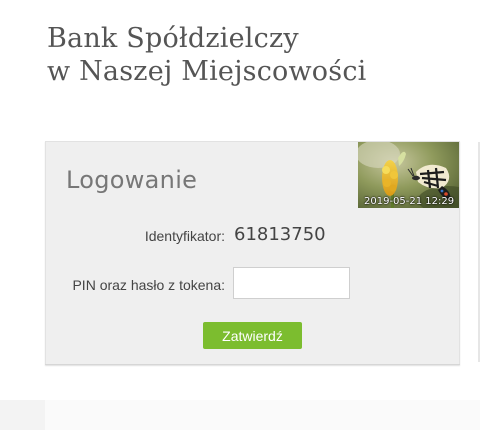  What do you see at coordinates (291, 283) in the screenshot?
I see `pin-input` at bounding box center [291, 283].